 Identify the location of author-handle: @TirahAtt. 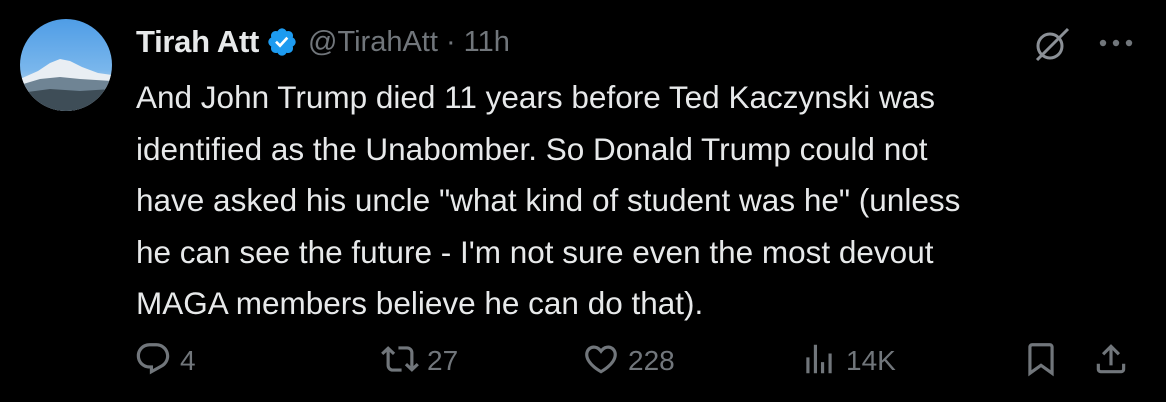
(373, 42).